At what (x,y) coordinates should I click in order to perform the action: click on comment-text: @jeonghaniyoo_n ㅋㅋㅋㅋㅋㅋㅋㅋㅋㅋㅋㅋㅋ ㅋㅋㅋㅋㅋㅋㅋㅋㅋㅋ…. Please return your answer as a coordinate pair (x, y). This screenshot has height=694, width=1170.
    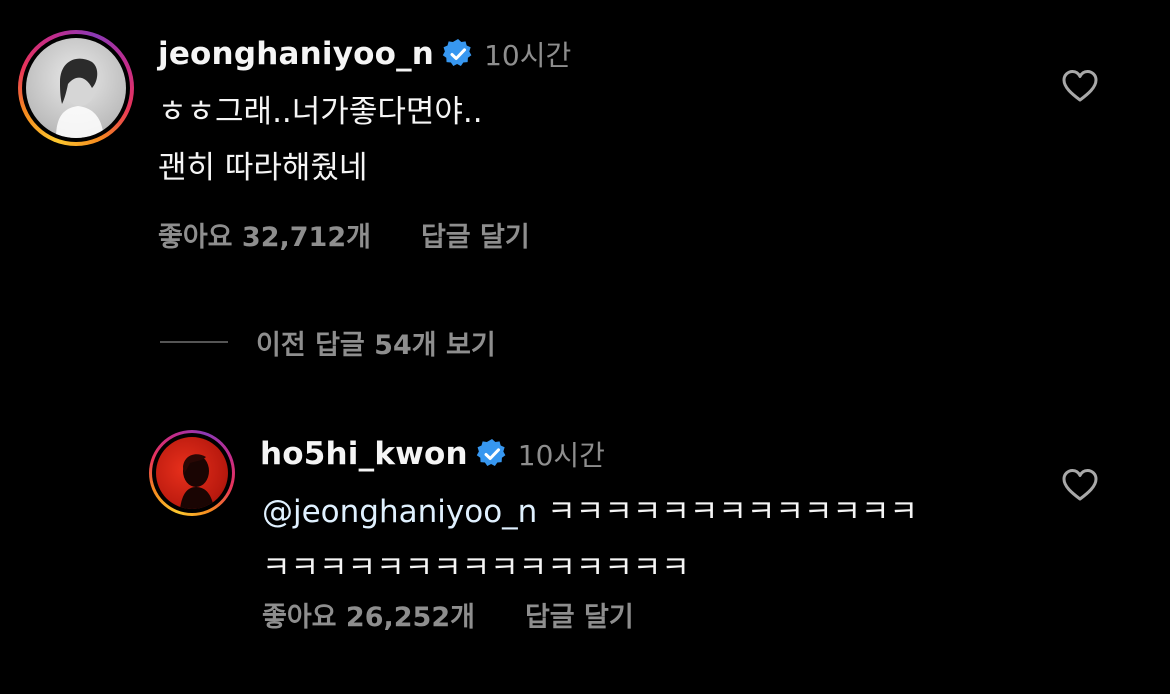
    Looking at the image, I should click on (590, 540).